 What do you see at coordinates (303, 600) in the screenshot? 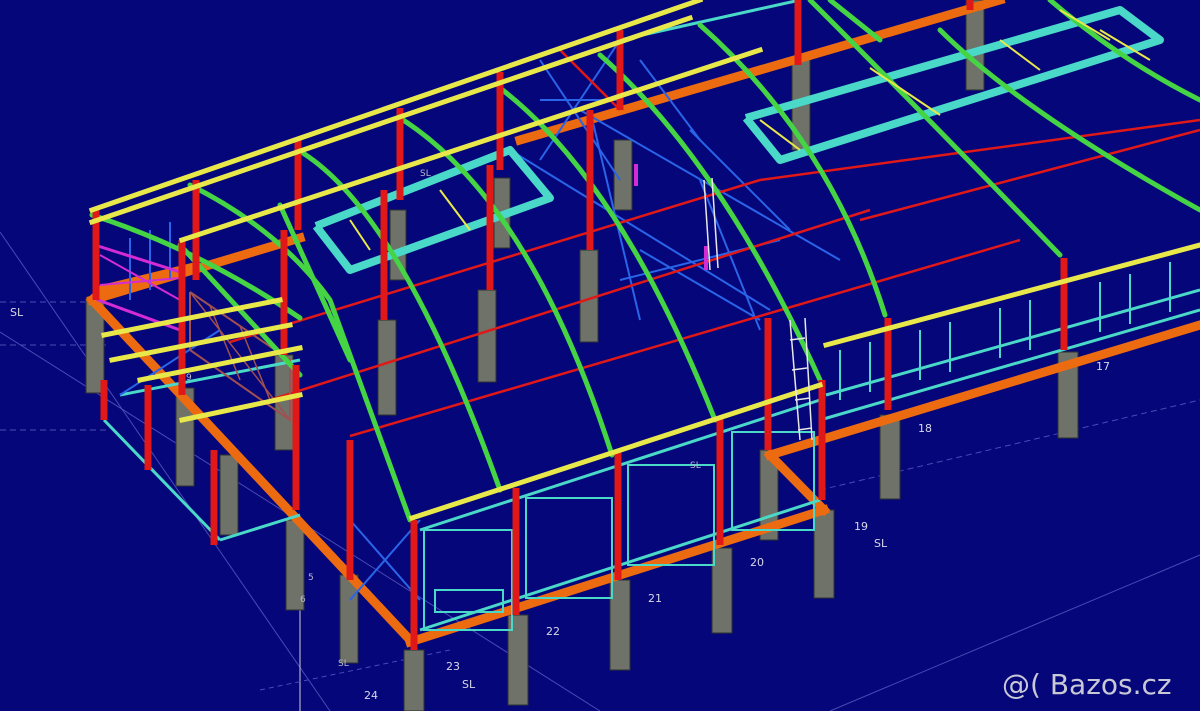
I see `row-label-6: 6` at bounding box center [303, 600].